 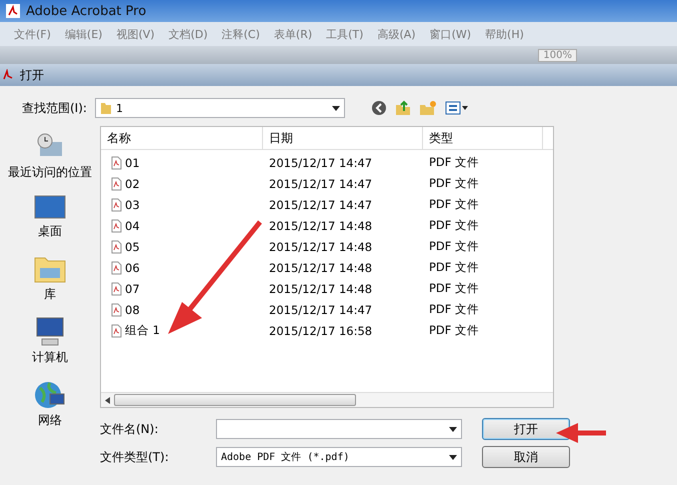 I want to click on place-label: 桌面, so click(x=50, y=231).